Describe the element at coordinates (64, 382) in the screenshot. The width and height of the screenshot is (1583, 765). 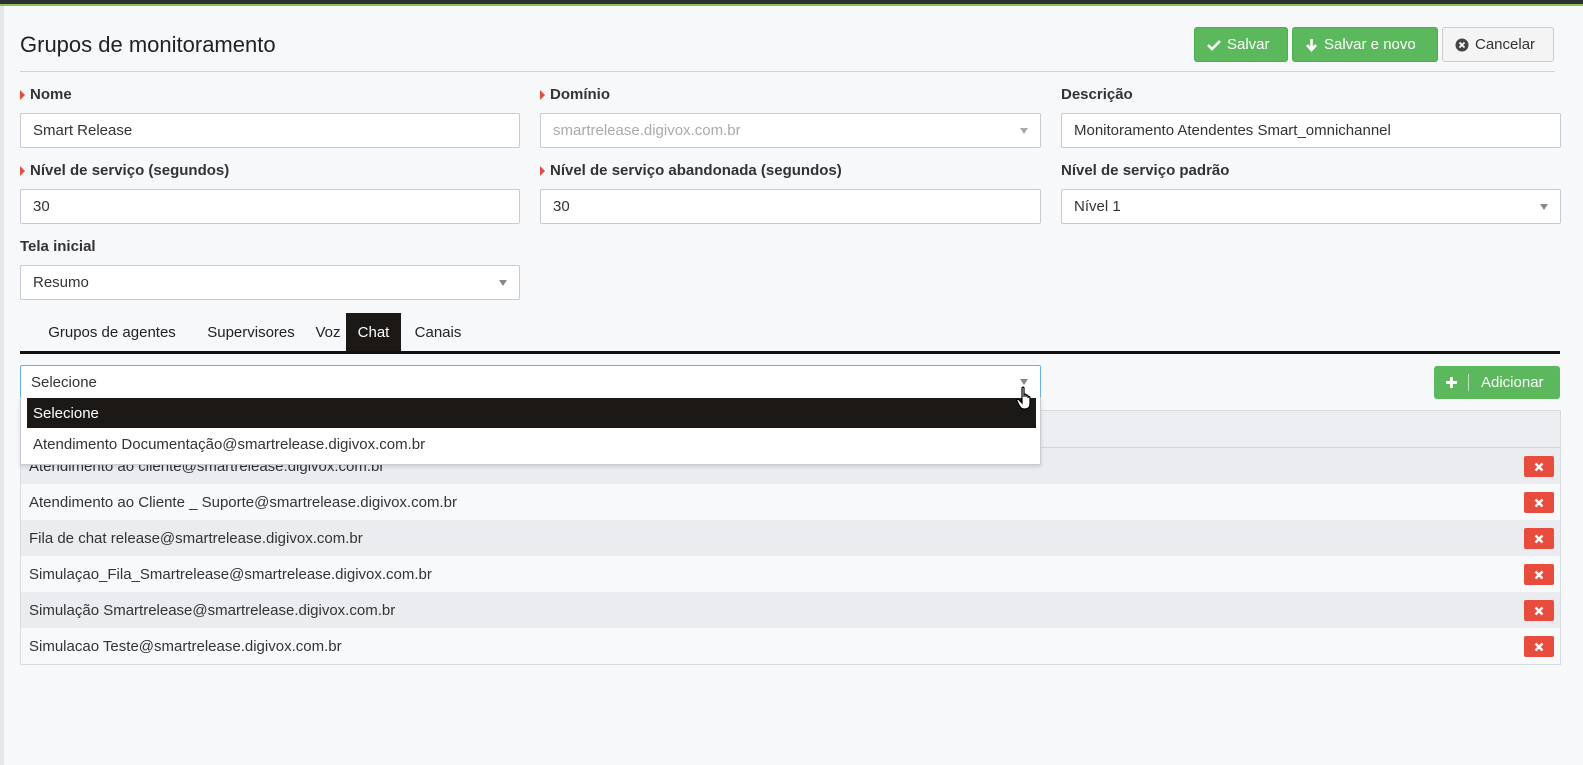
I see `chat-queue-select-value: Selecione` at that location.